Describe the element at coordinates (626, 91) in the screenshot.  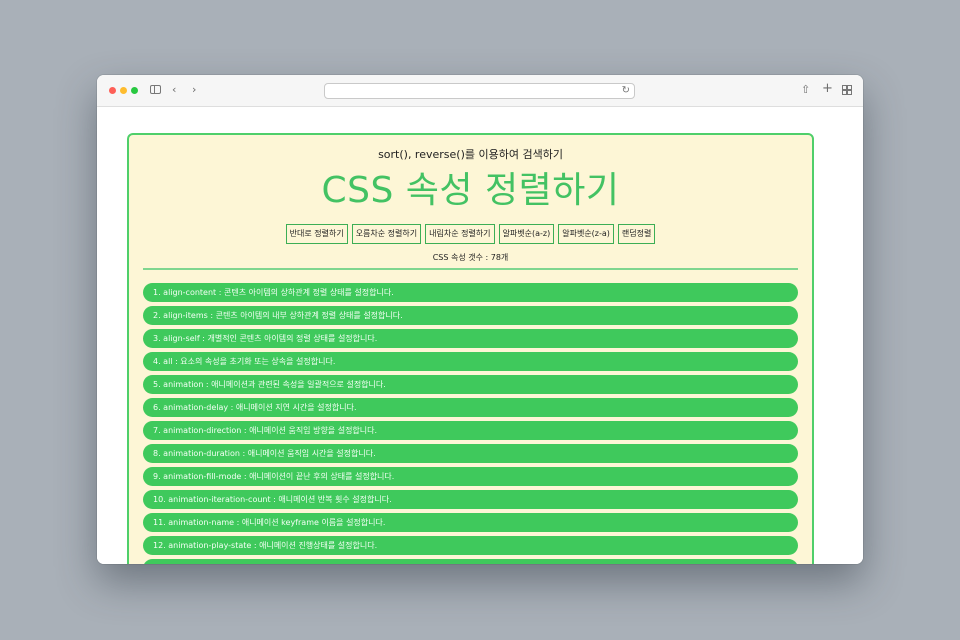
I see `reload-icon: ↻` at that location.